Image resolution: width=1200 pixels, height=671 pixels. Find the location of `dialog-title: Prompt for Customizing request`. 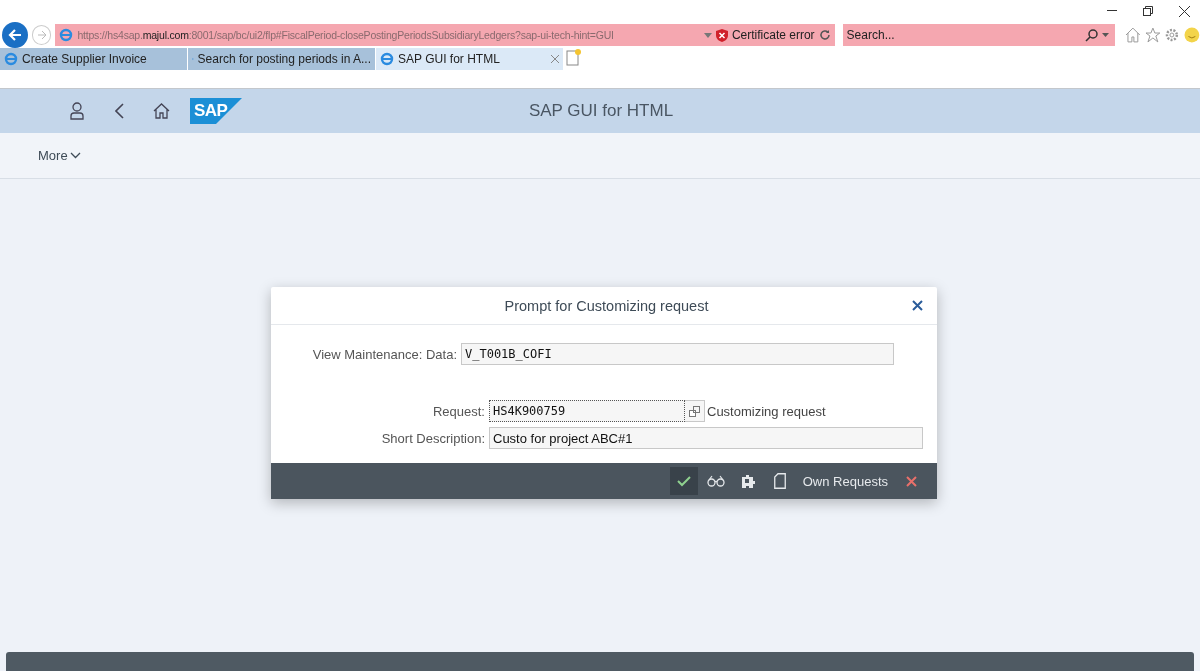

dialog-title: Prompt for Customizing request is located at coordinates (606, 305).